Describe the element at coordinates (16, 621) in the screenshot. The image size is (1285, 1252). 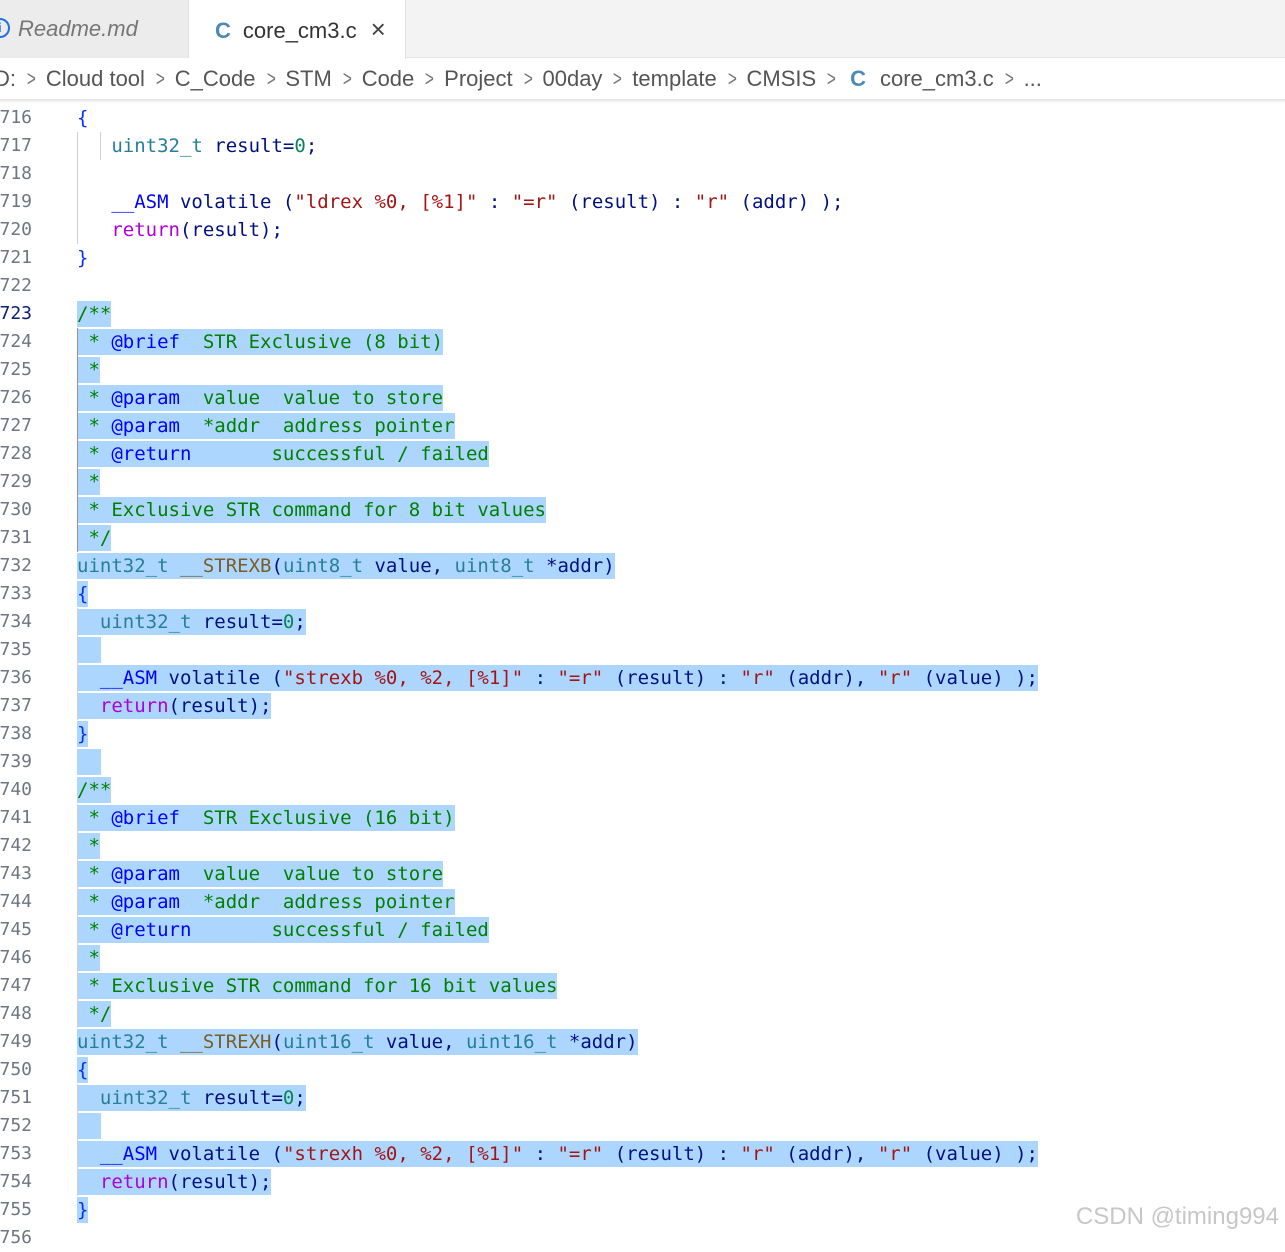
I see `line-number: 734` at that location.